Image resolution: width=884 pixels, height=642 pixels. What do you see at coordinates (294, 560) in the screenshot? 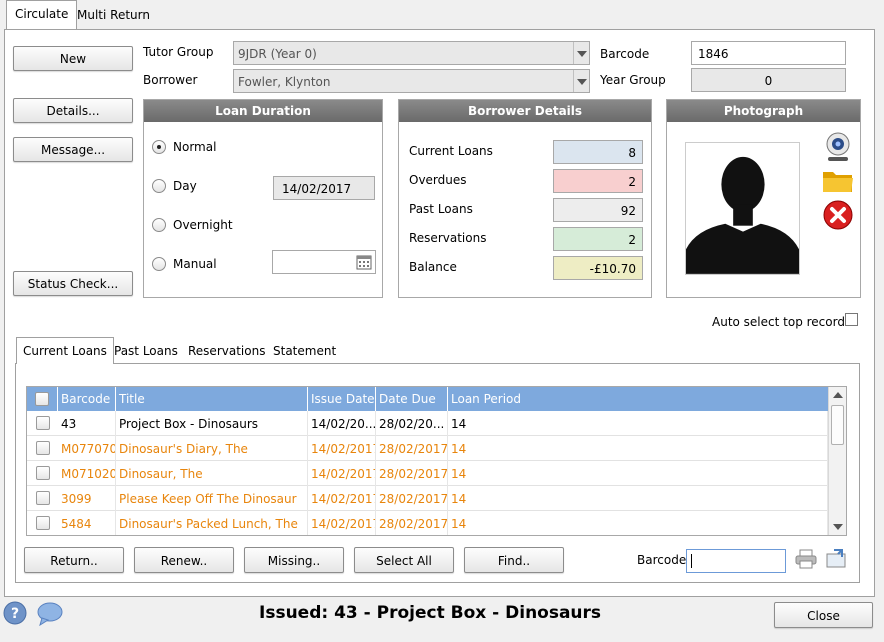
I see `missing-button: Missing..` at bounding box center [294, 560].